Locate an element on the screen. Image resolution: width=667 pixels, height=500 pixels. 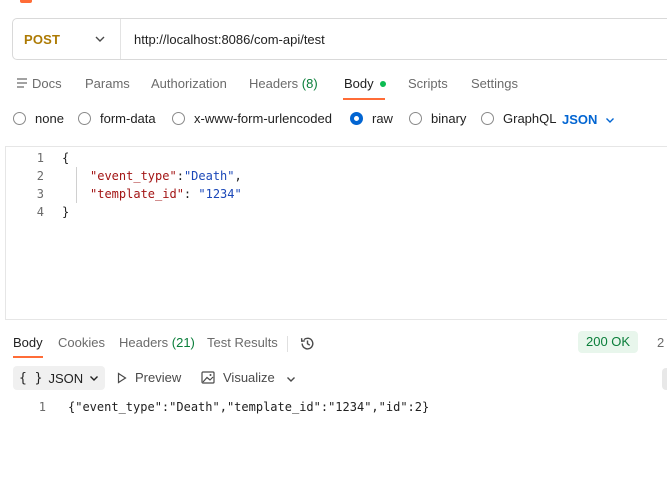
radio-label: GraphQL is located at coordinates (530, 118).